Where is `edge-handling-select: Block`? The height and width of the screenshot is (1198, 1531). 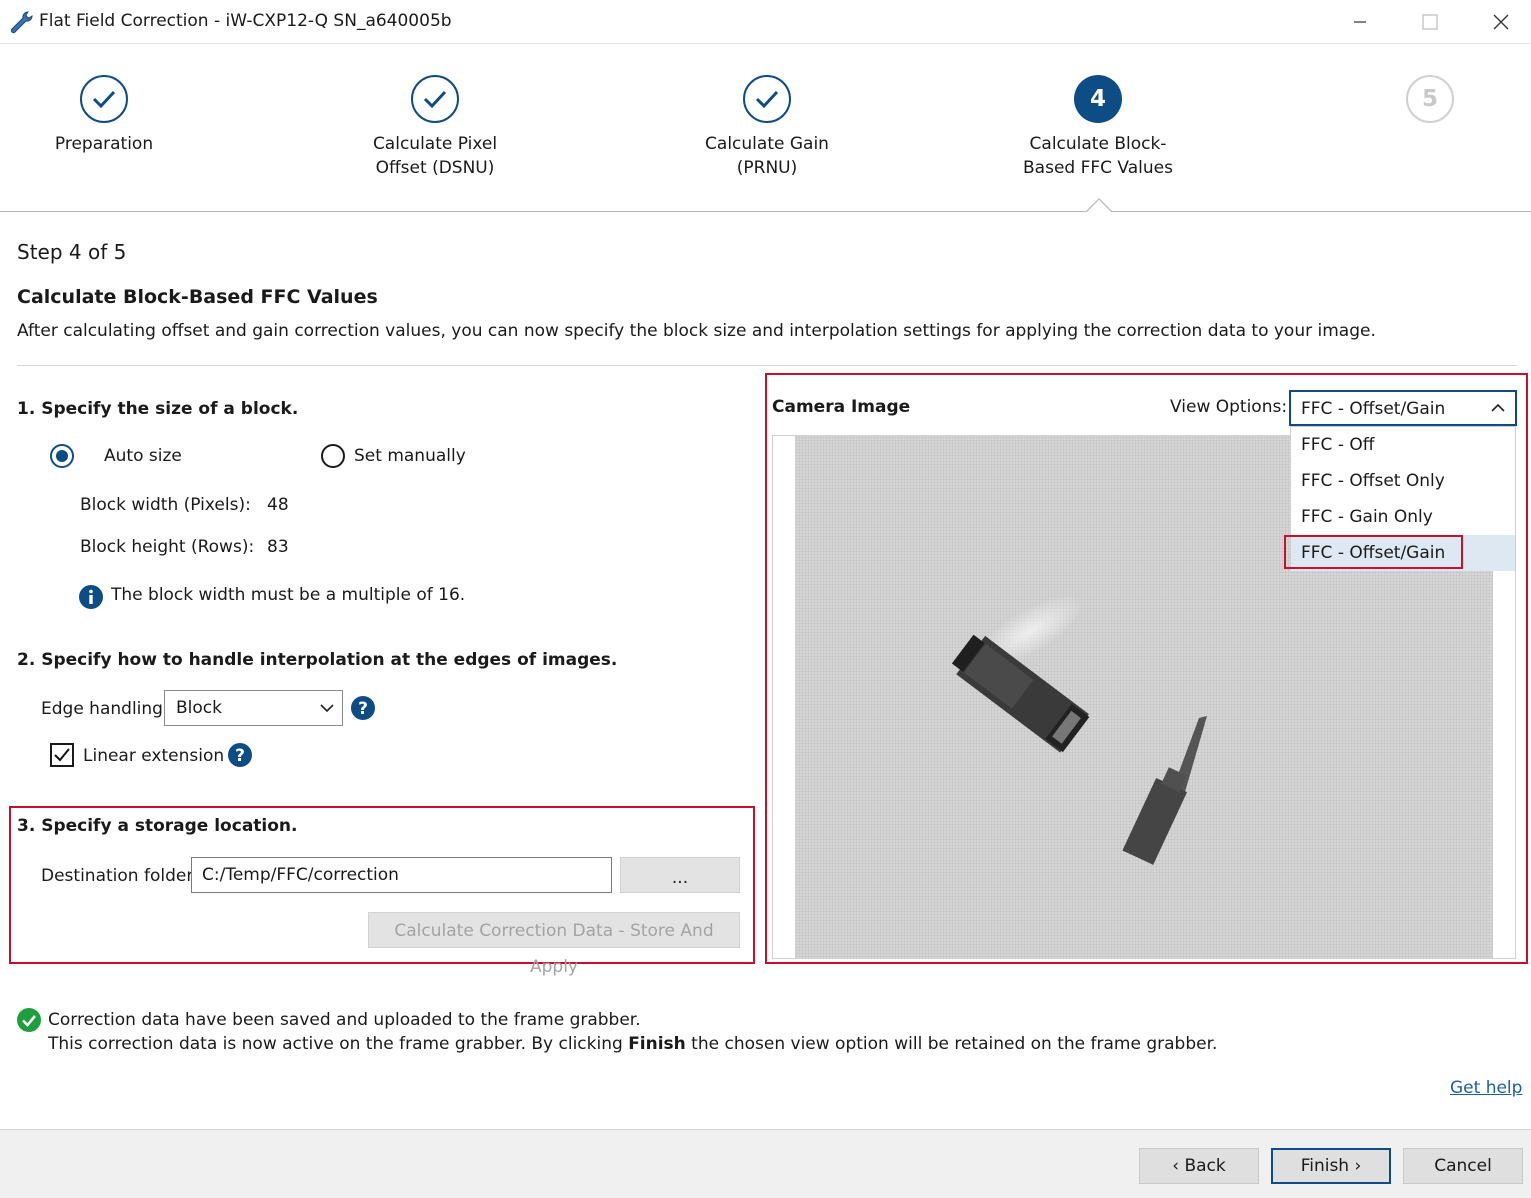 edge-handling-select: Block is located at coordinates (253, 708).